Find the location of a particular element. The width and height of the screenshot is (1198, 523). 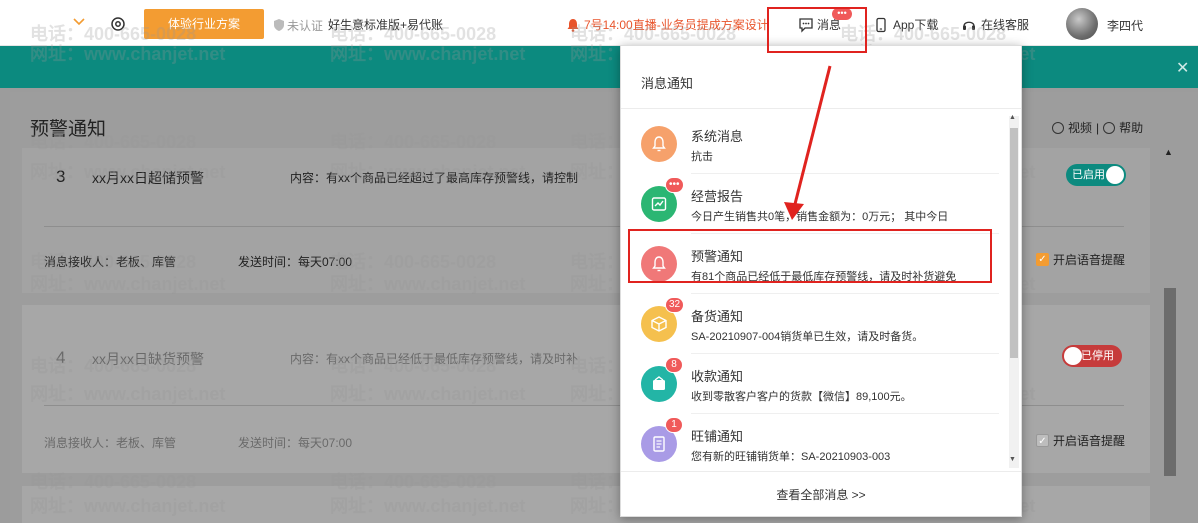

view-all-messages-link: 查看全部消息 >> is located at coordinates (821, 494).